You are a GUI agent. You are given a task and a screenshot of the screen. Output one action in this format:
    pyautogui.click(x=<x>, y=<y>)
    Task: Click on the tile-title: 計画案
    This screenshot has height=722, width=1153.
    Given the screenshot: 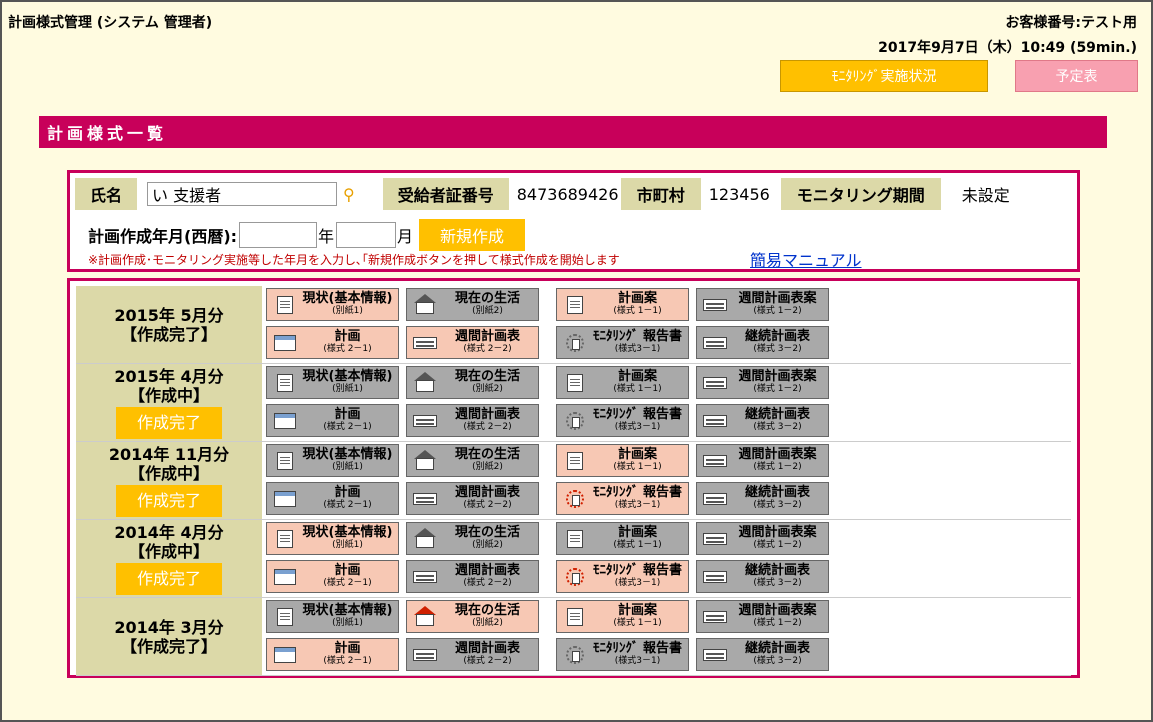 What is the action you would take?
    pyautogui.click(x=637, y=298)
    